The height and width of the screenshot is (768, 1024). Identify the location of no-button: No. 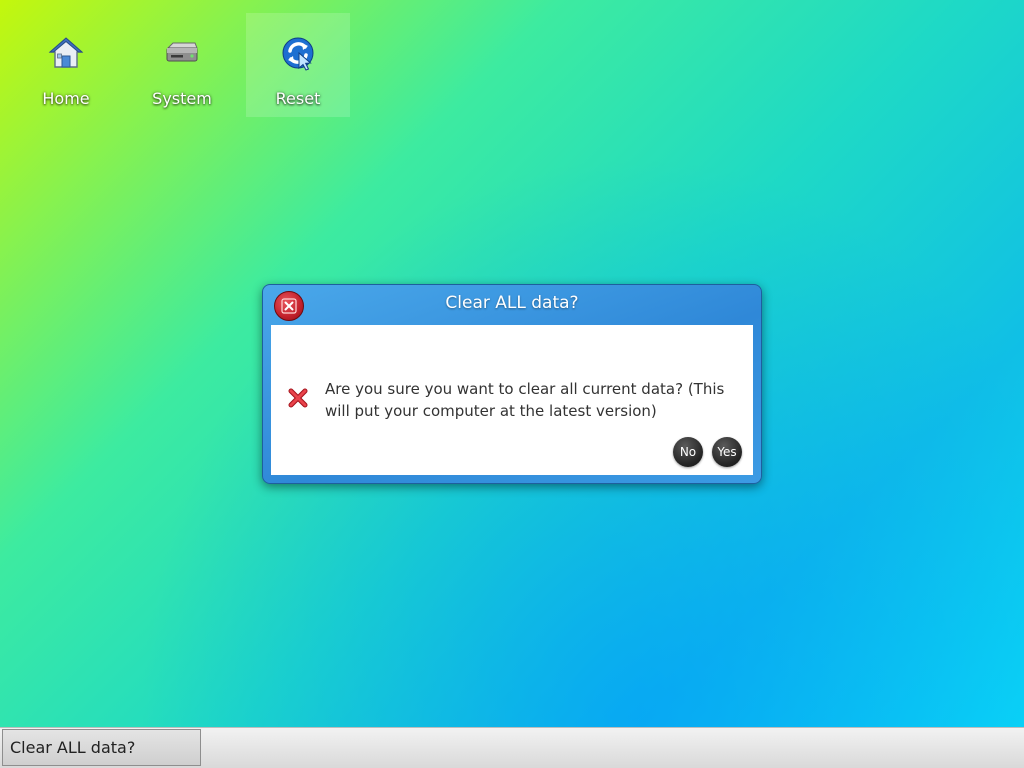
(688, 452).